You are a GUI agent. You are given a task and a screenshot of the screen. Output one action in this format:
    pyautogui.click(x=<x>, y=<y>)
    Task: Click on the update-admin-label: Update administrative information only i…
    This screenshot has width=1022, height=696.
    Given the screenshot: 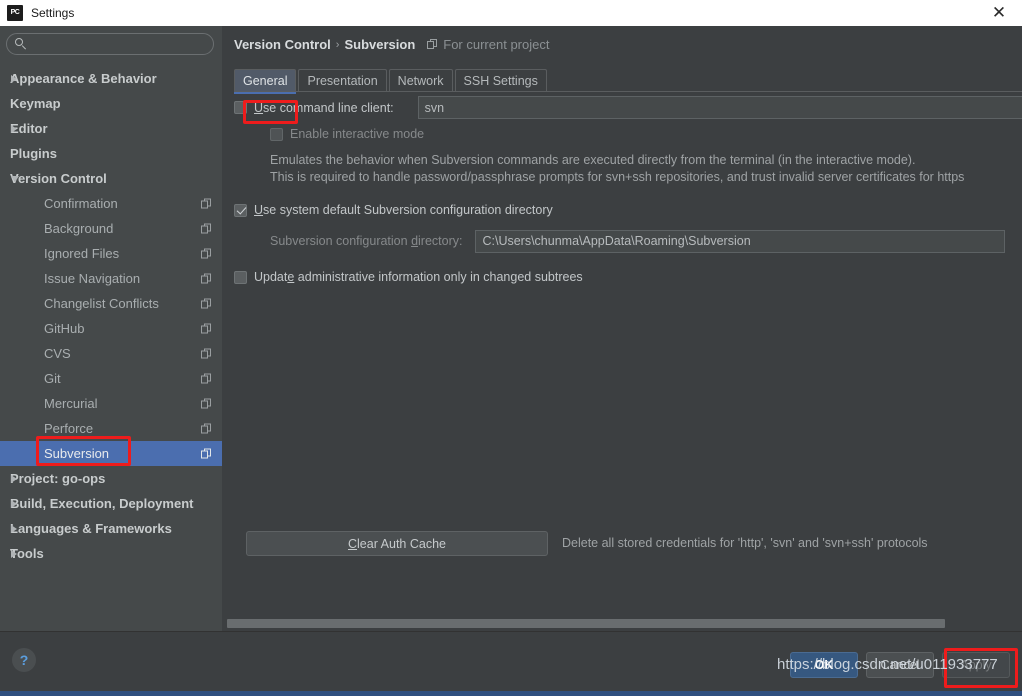 What is the action you would take?
    pyautogui.click(x=418, y=277)
    